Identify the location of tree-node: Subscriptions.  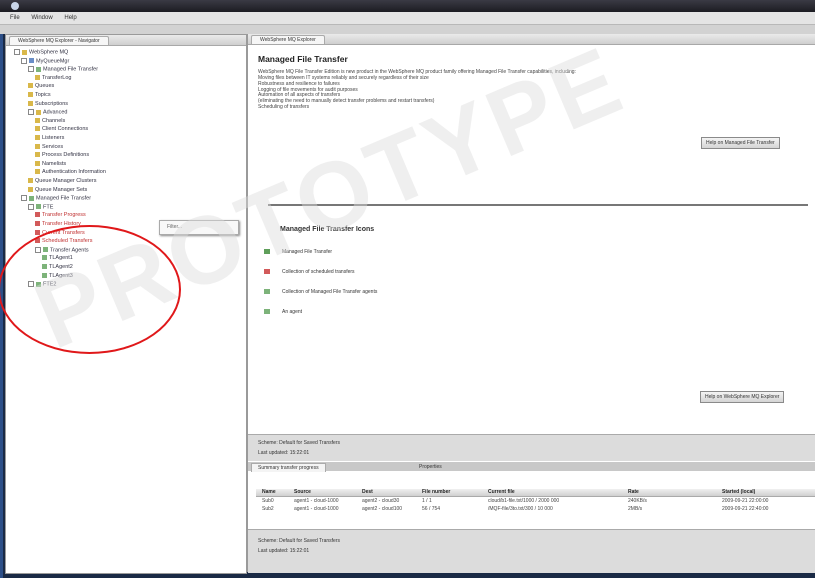
(48, 104).